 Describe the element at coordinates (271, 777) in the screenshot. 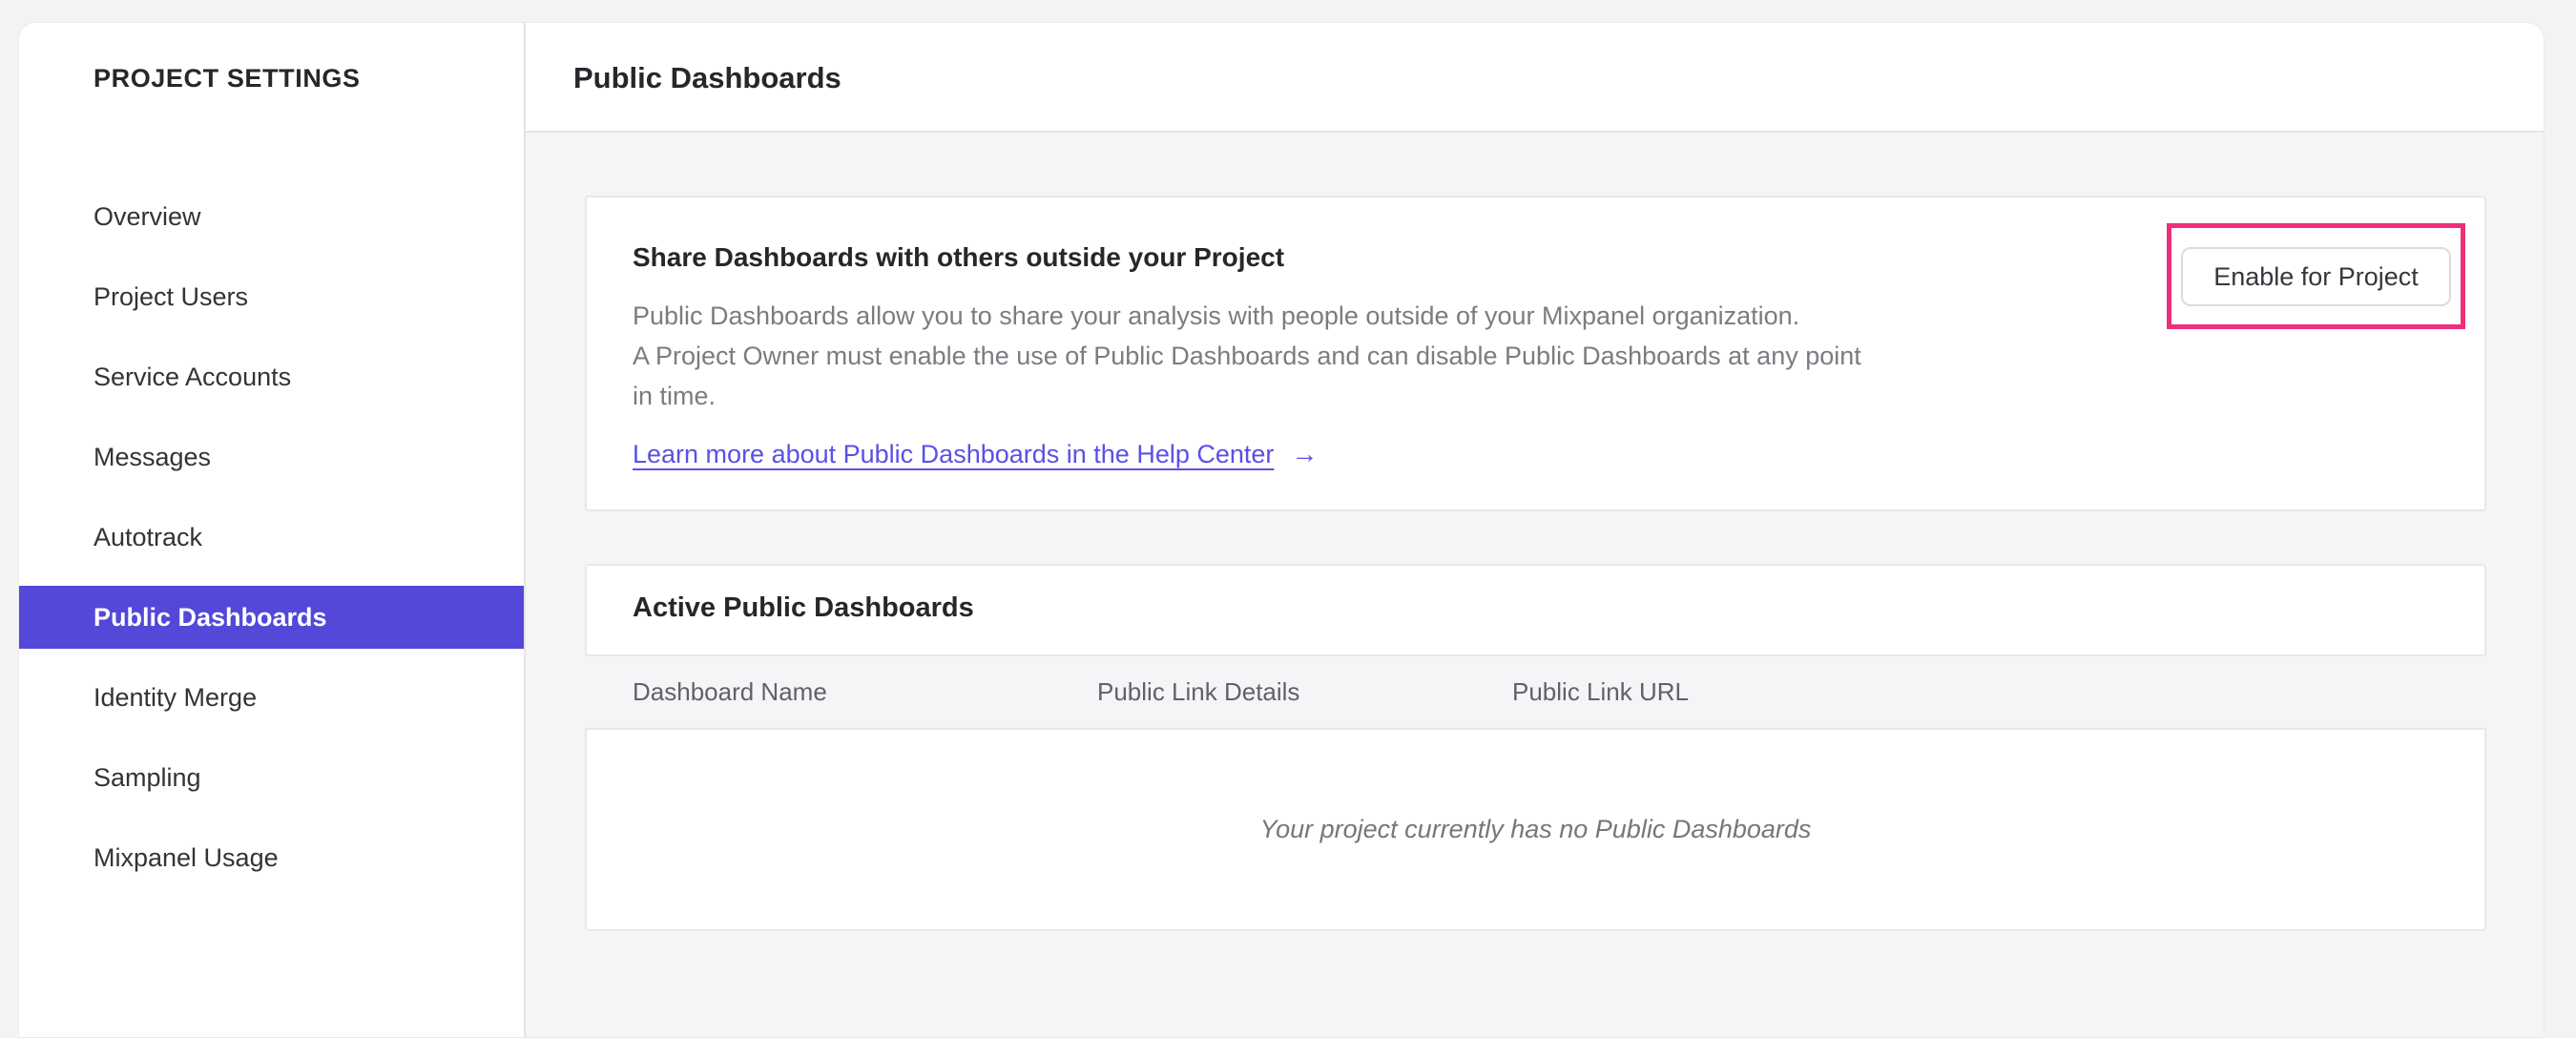

I see `sidebar-item-sampling: Sampling` at that location.